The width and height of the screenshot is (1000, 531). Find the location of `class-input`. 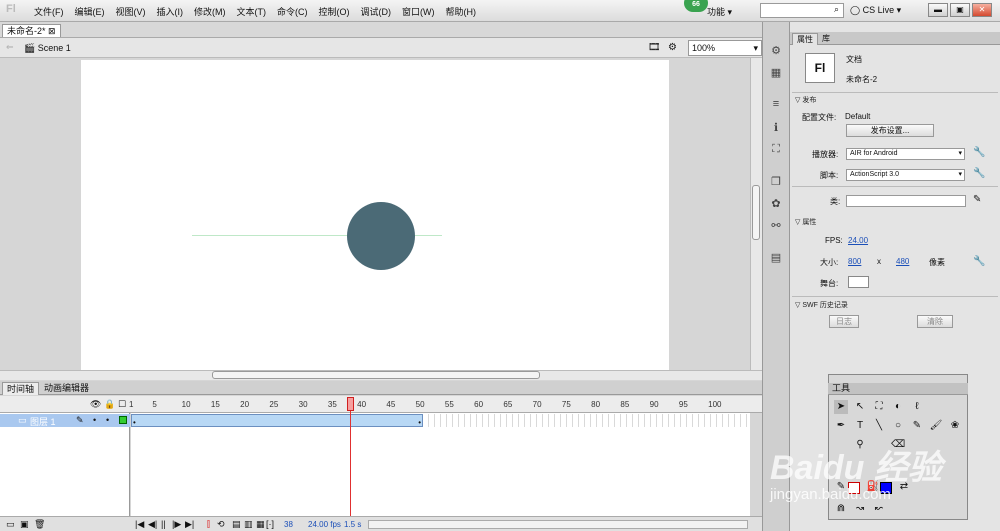

class-input is located at coordinates (906, 201).